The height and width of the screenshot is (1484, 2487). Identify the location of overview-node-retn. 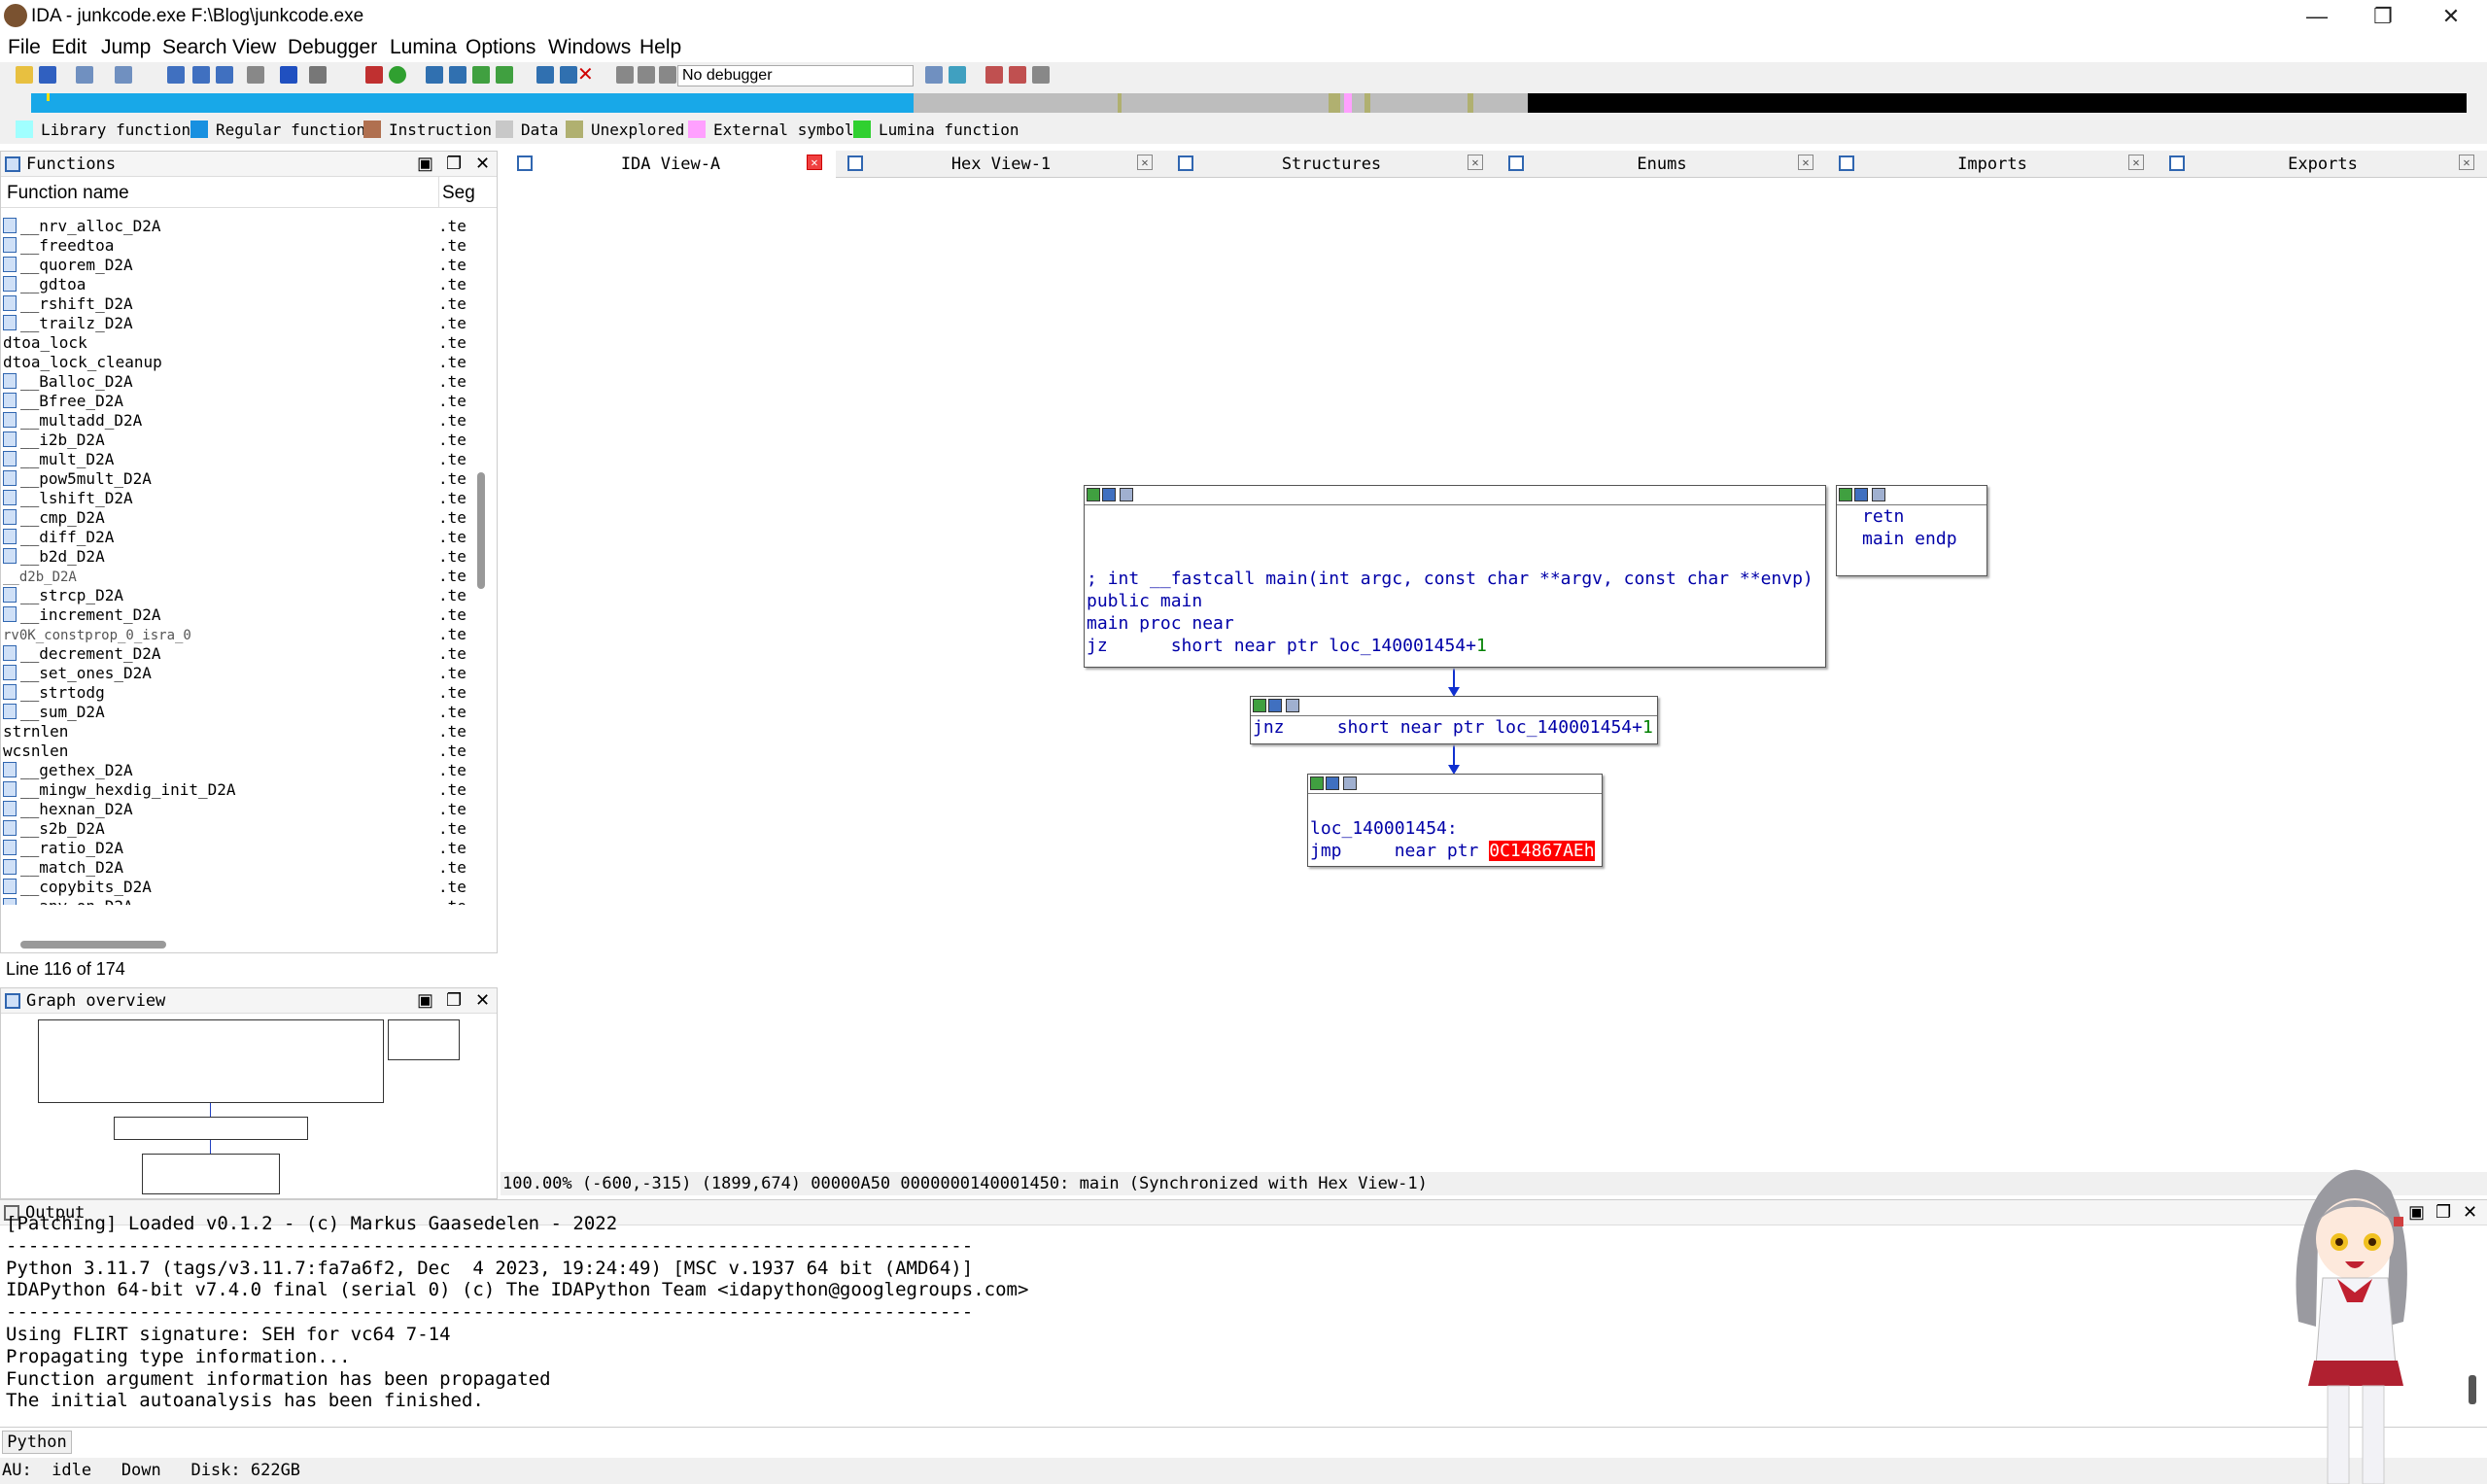
(424, 1039).